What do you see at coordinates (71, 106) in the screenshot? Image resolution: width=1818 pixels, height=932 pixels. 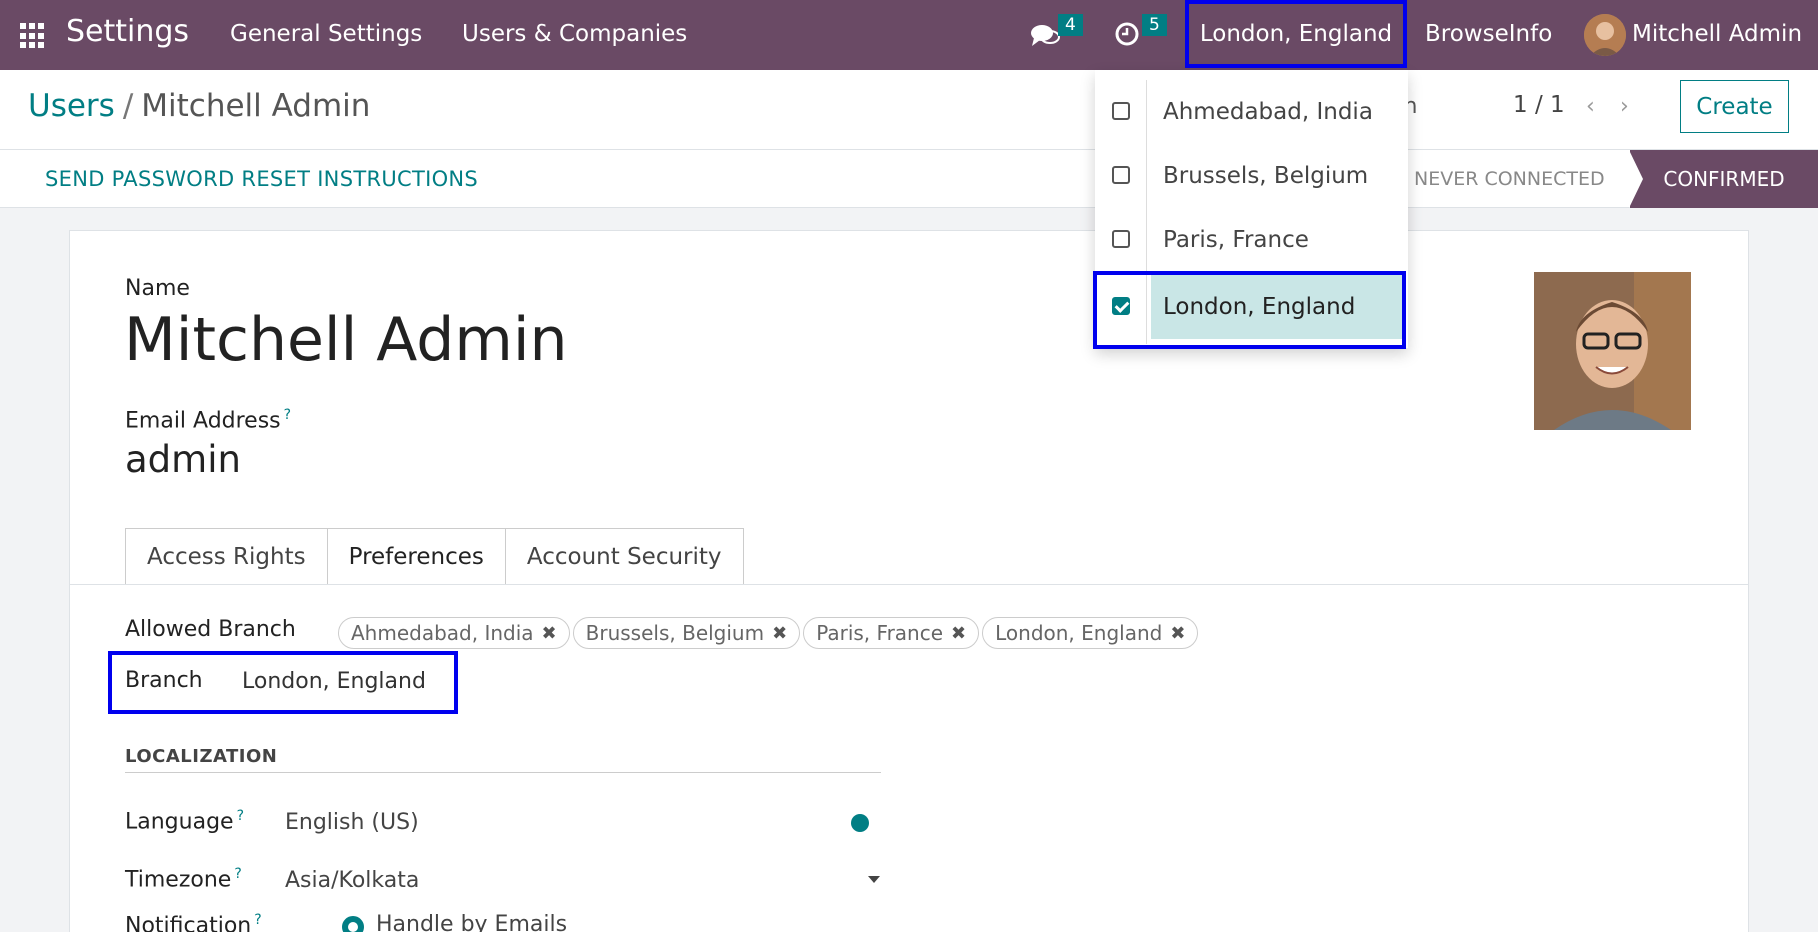 I see `breadcrumb-users-link: Users` at bounding box center [71, 106].